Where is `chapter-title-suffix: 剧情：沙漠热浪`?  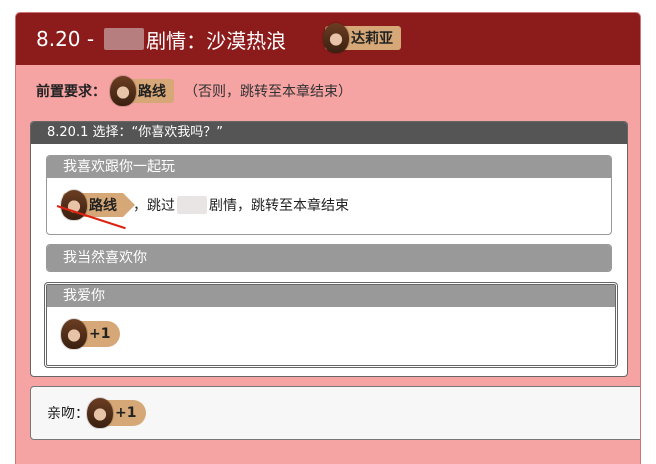 chapter-title-suffix: 剧情：沙漠热浪 is located at coordinates (216, 40).